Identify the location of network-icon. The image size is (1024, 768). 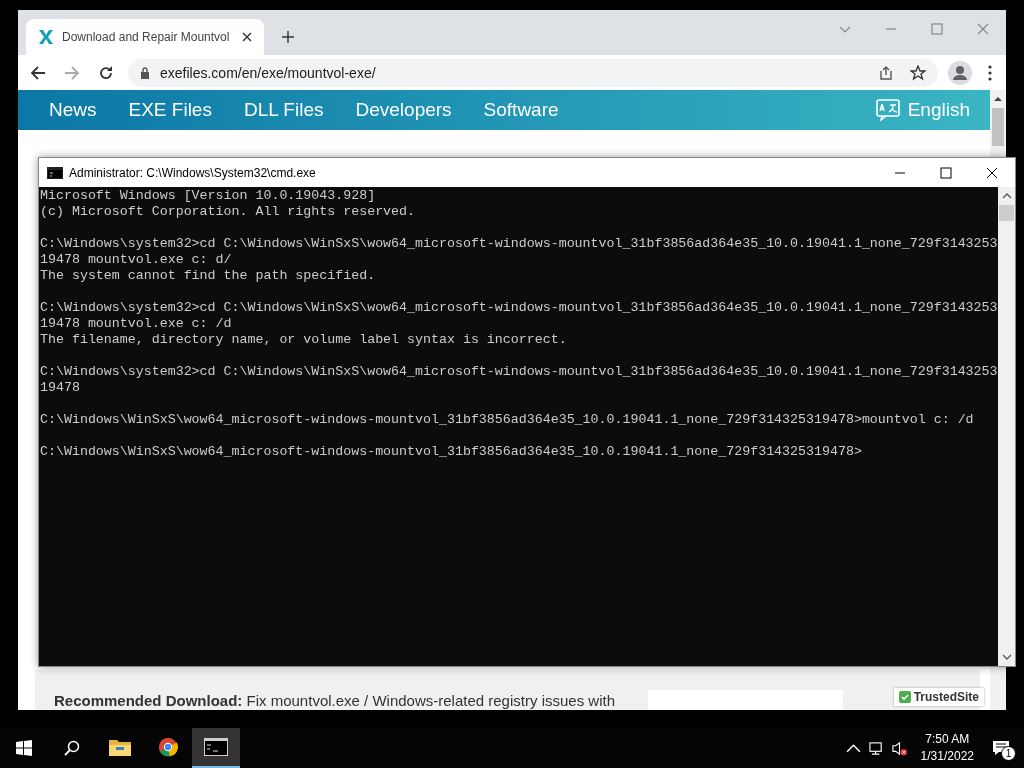
(876, 748).